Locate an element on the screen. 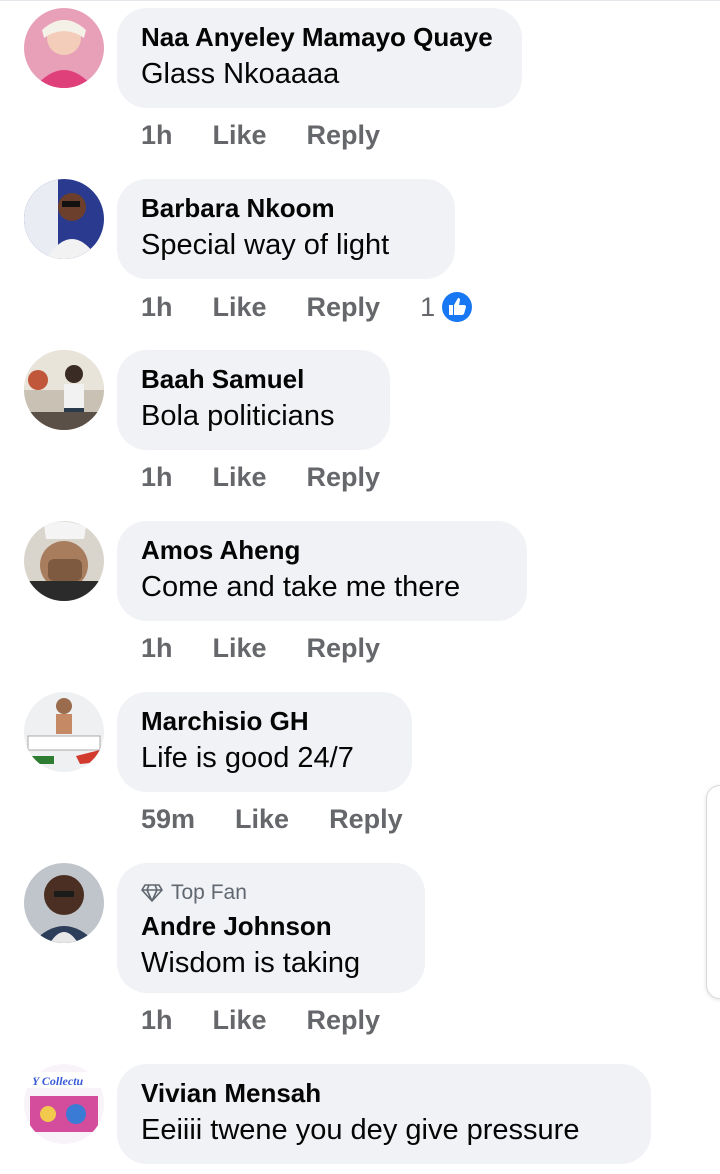 The image size is (720, 1174). reaction-count: 1 is located at coordinates (446, 307).